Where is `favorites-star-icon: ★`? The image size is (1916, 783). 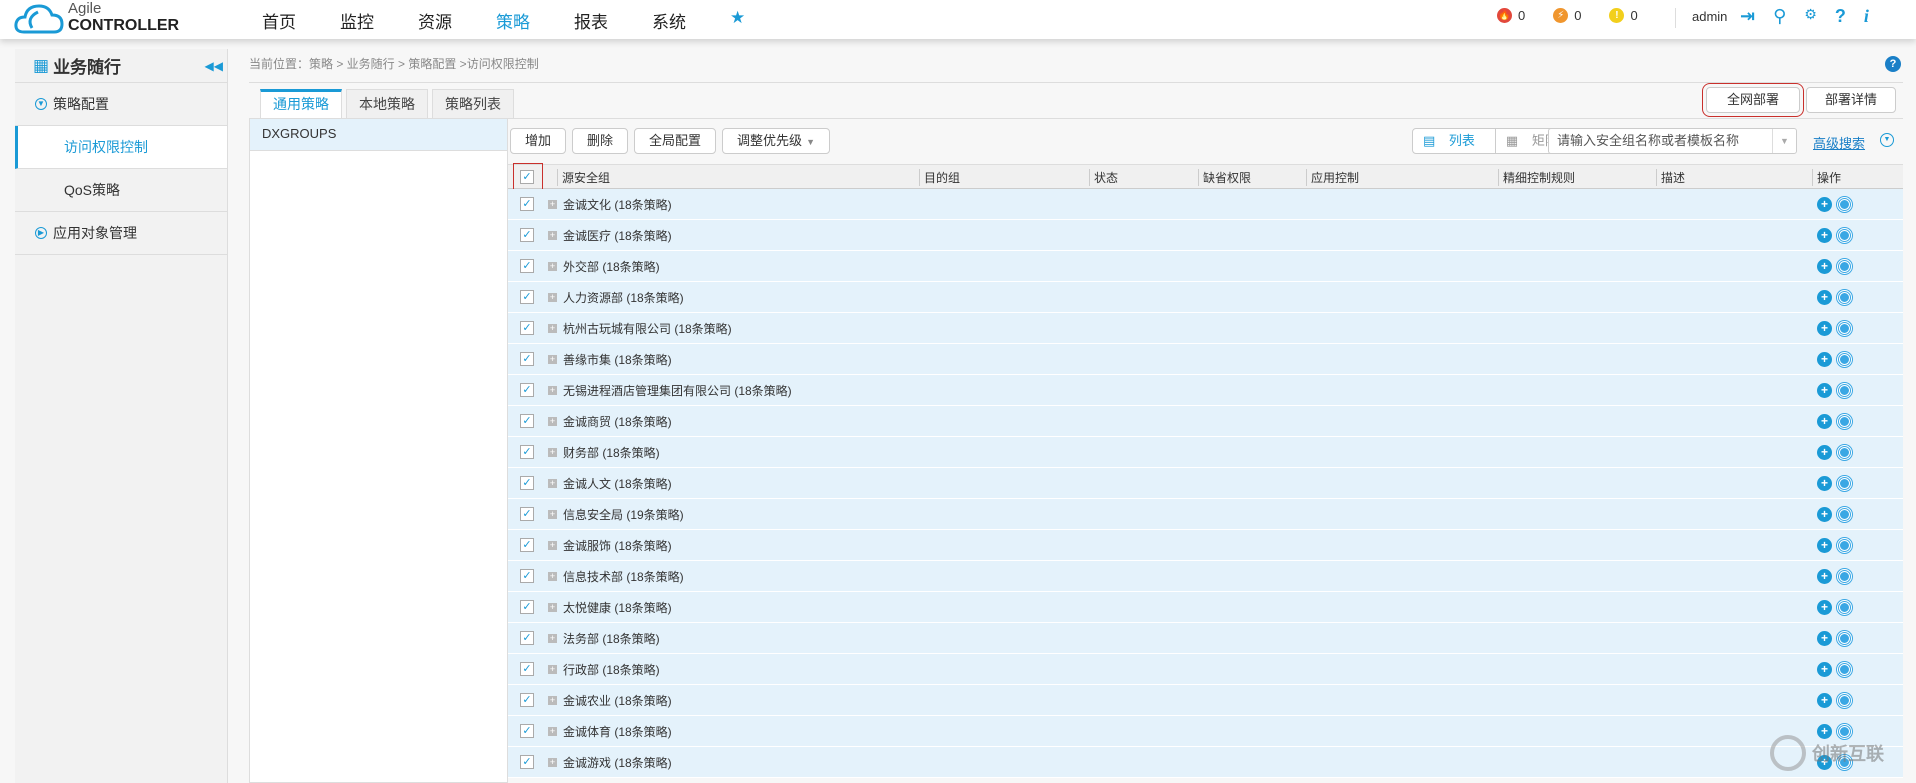 favorites-star-icon: ★ is located at coordinates (737, 20).